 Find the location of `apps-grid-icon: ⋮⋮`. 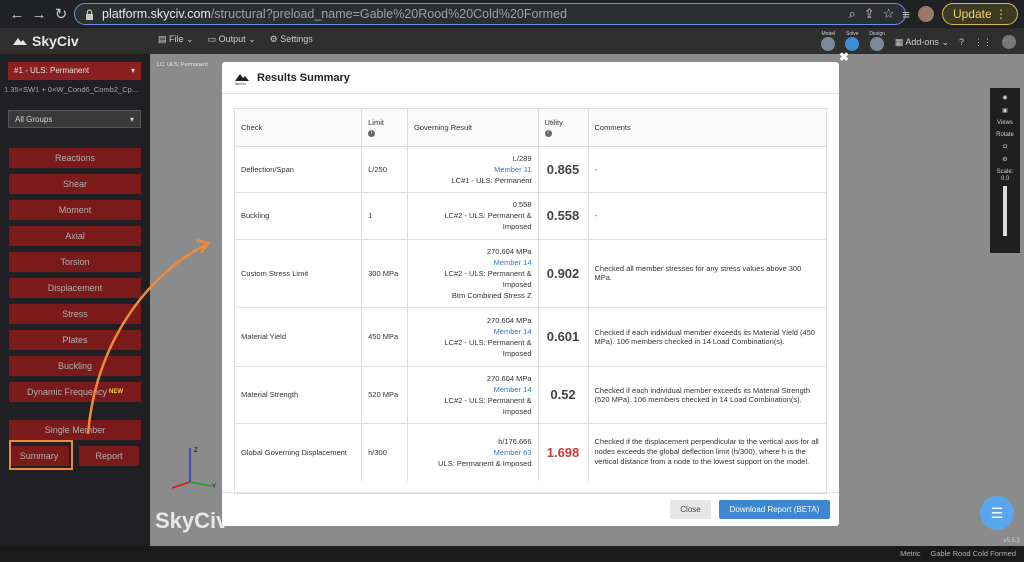

apps-grid-icon: ⋮⋮ is located at coordinates (983, 42).